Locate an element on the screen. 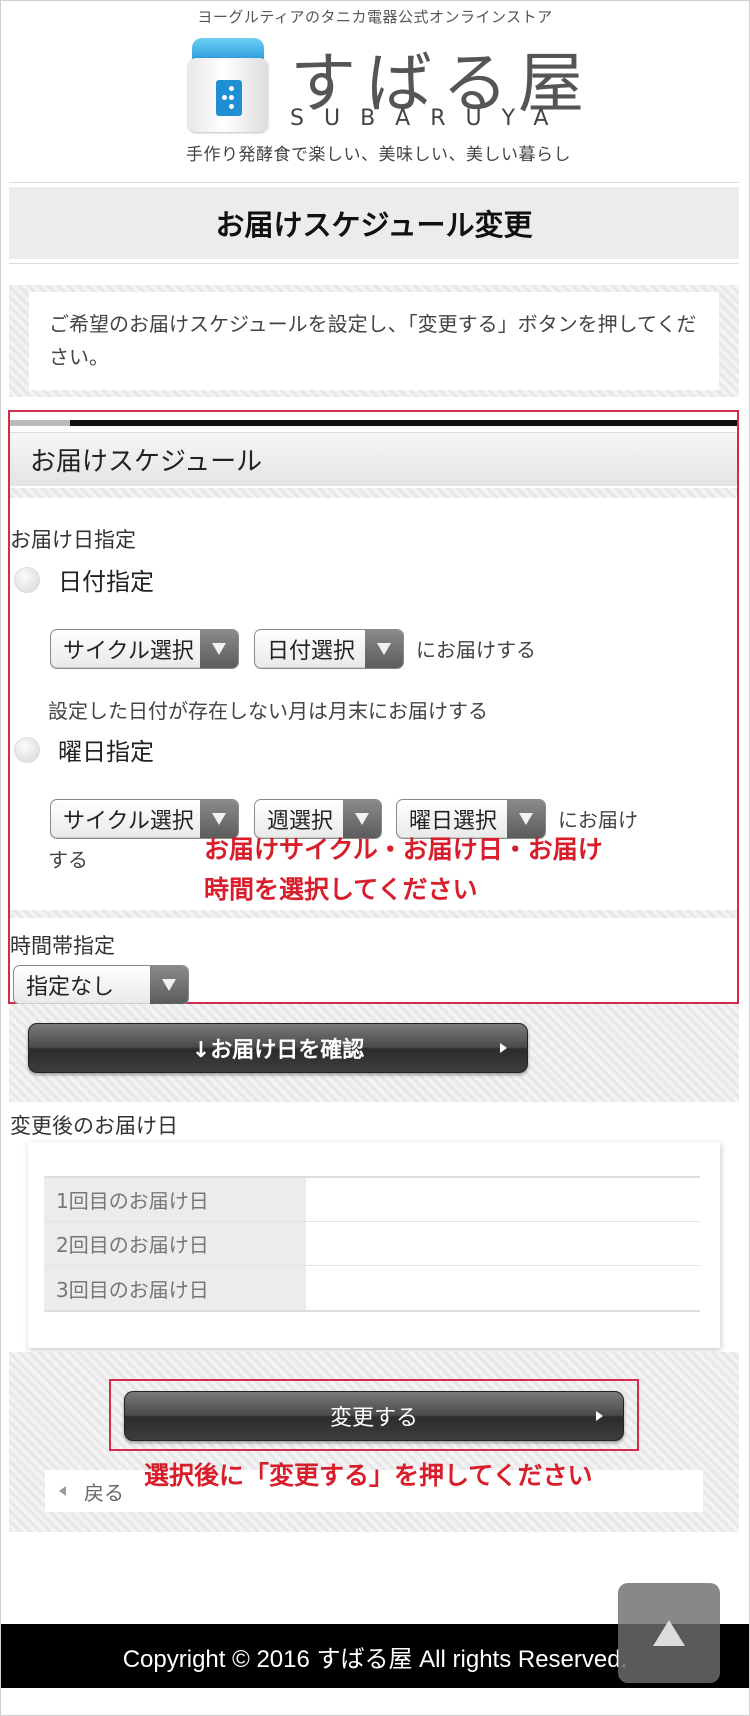 This screenshot has height=1716, width=750. intro-panel: ご希望のお届けスケジュールを設定し、「変更する」ボタンを押してください。 is located at coordinates (374, 341).